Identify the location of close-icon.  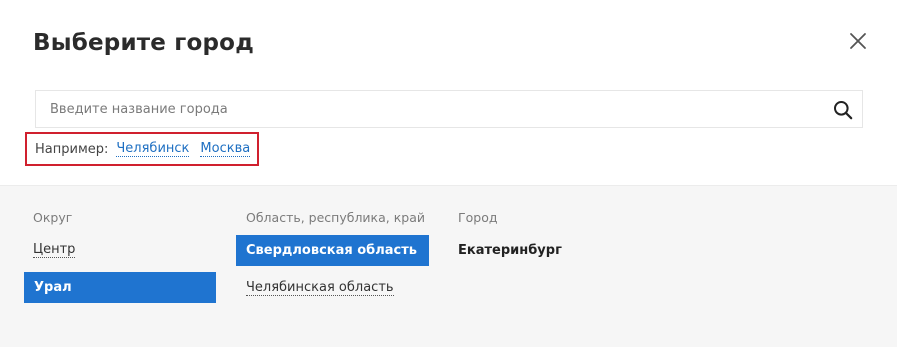
(858, 41).